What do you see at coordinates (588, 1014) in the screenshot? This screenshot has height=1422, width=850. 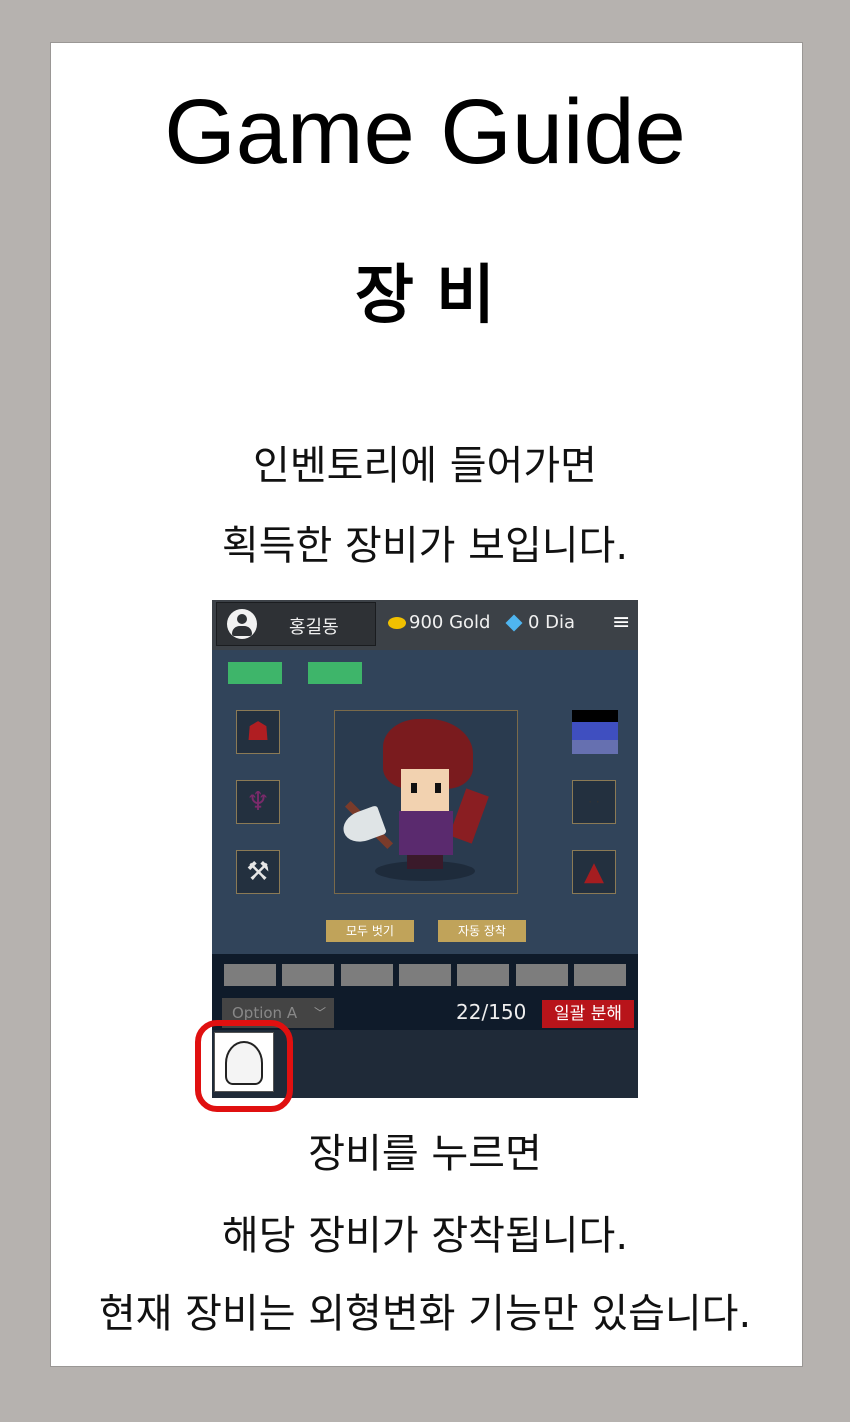 I see `bulk-disassemble-button: 일괄 분해` at bounding box center [588, 1014].